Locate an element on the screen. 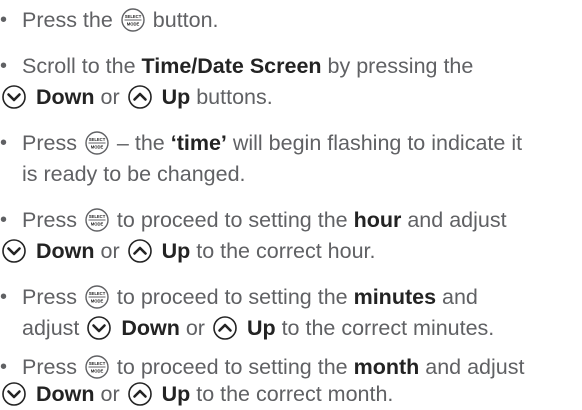 The image size is (582, 410). item-line: is ready to be changed. is located at coordinates (134, 174).